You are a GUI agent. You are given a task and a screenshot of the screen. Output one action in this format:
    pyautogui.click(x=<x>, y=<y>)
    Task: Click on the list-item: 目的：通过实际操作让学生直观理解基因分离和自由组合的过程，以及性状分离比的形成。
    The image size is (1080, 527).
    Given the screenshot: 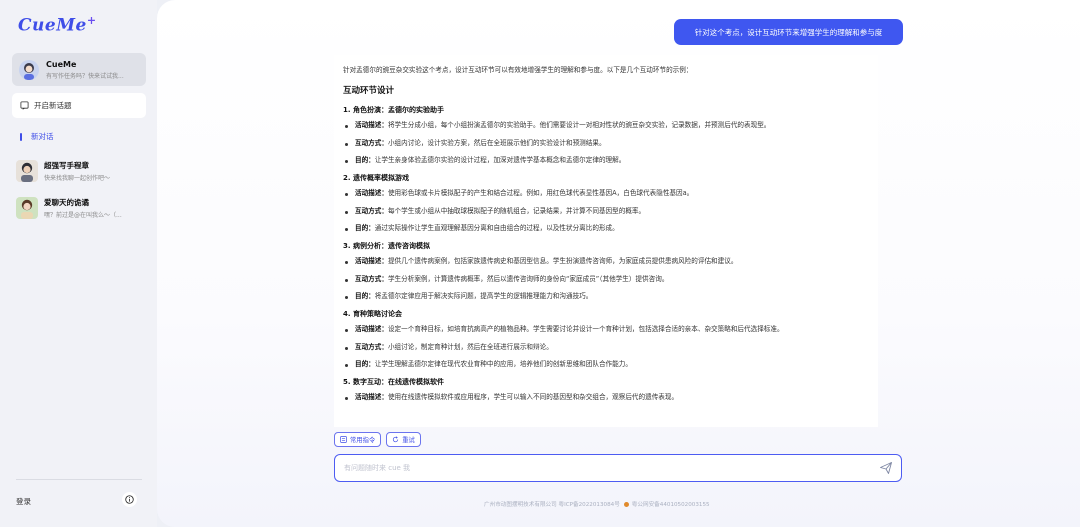 What is the action you would take?
    pyautogui.click(x=606, y=228)
    